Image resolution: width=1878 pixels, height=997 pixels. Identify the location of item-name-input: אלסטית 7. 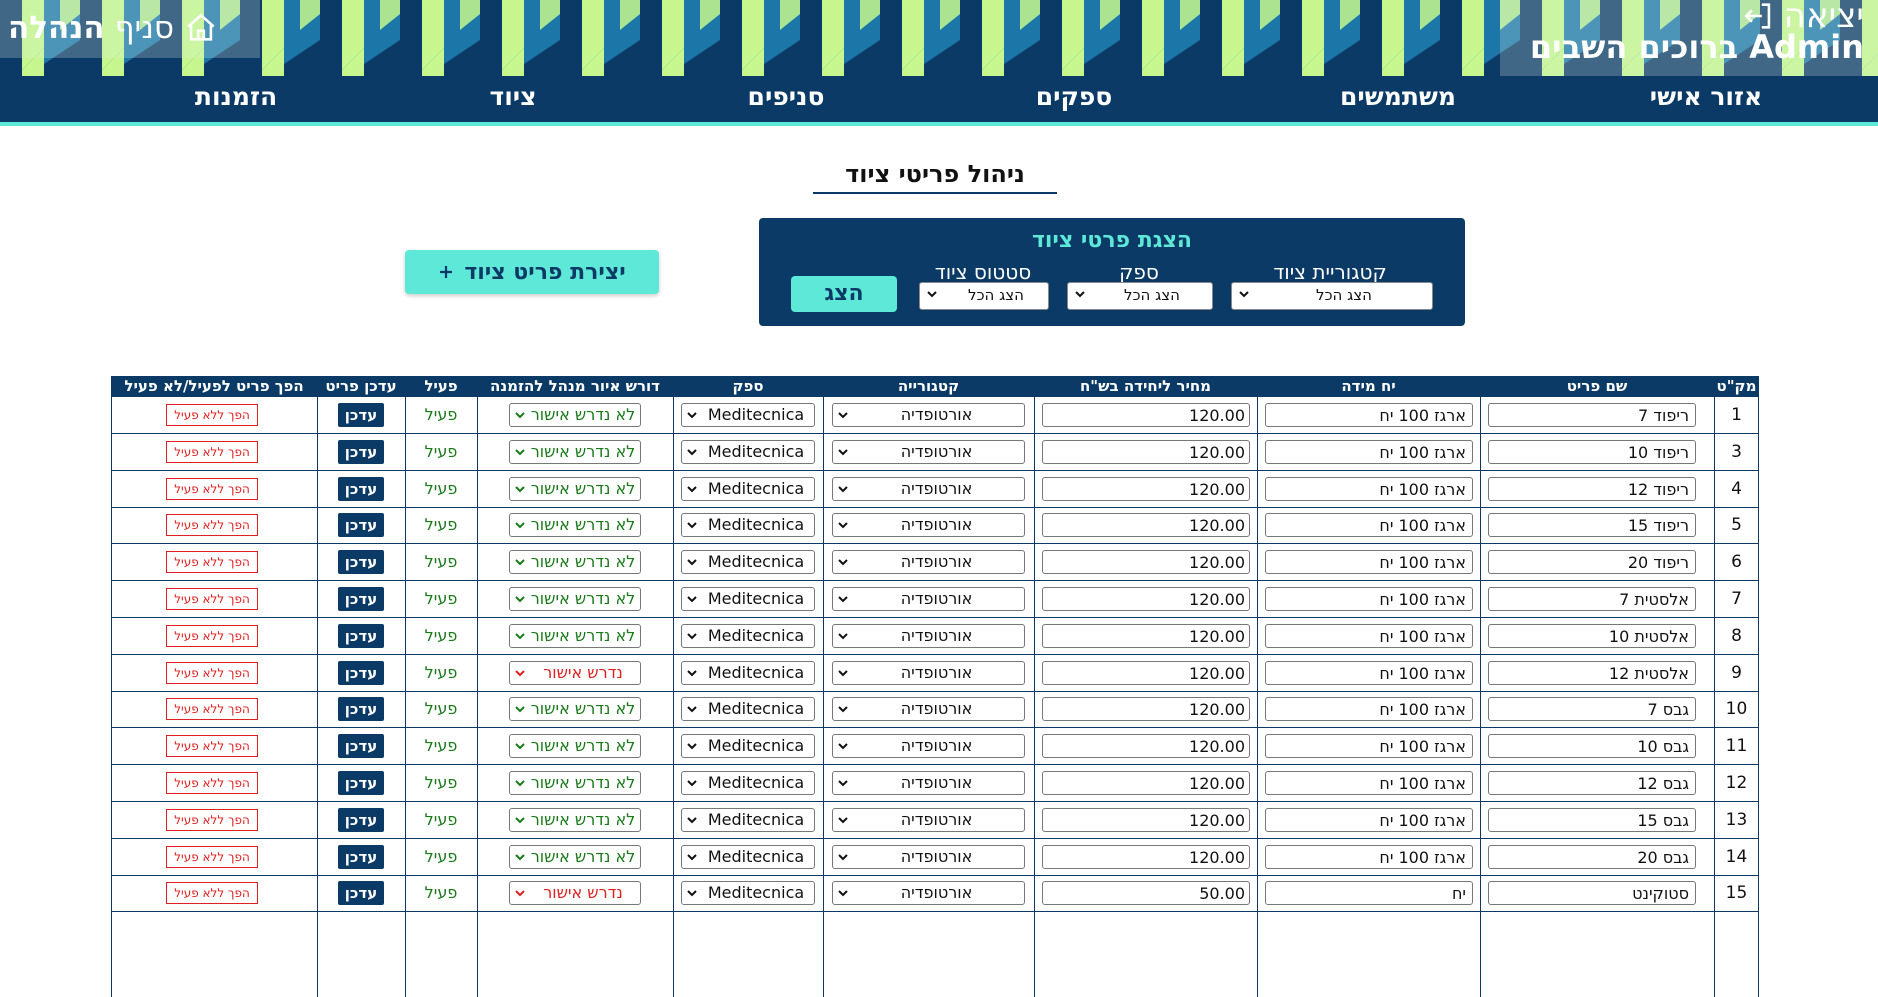
(1592, 599).